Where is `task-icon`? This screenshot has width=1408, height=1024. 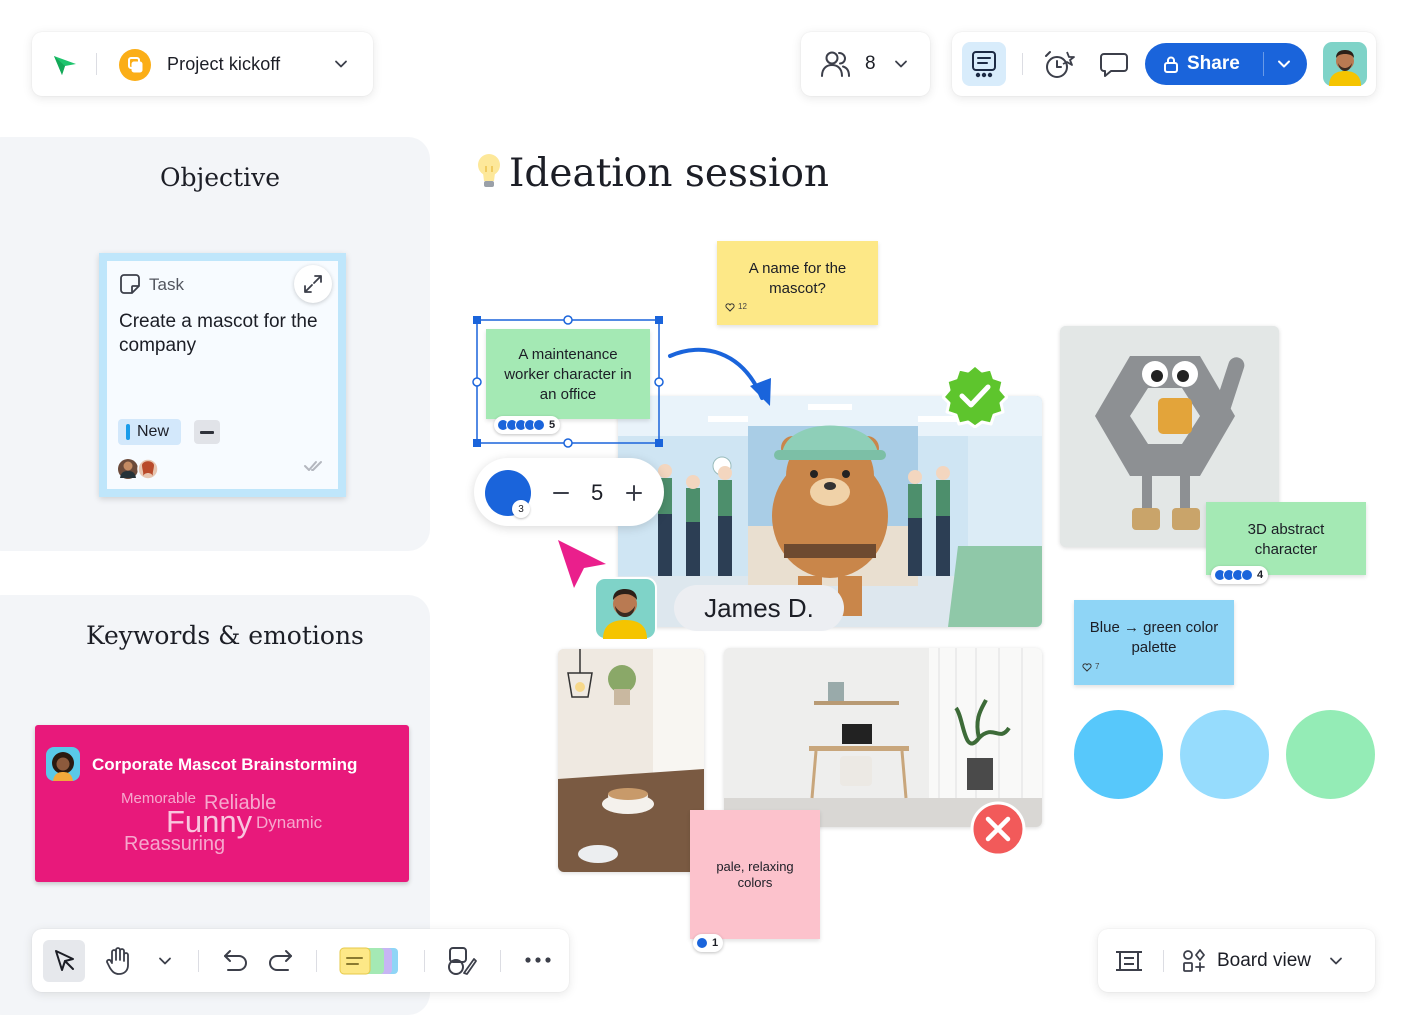 task-icon is located at coordinates (130, 284).